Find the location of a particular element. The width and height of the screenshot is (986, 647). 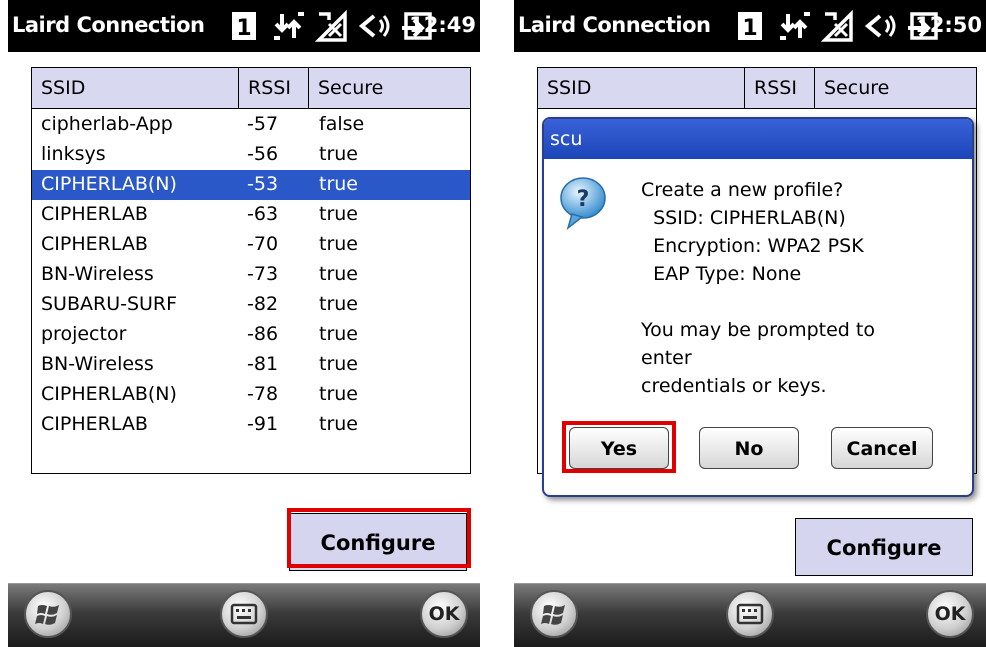

table-row: CIPHERLAB(N) -78 true is located at coordinates (251, 395).